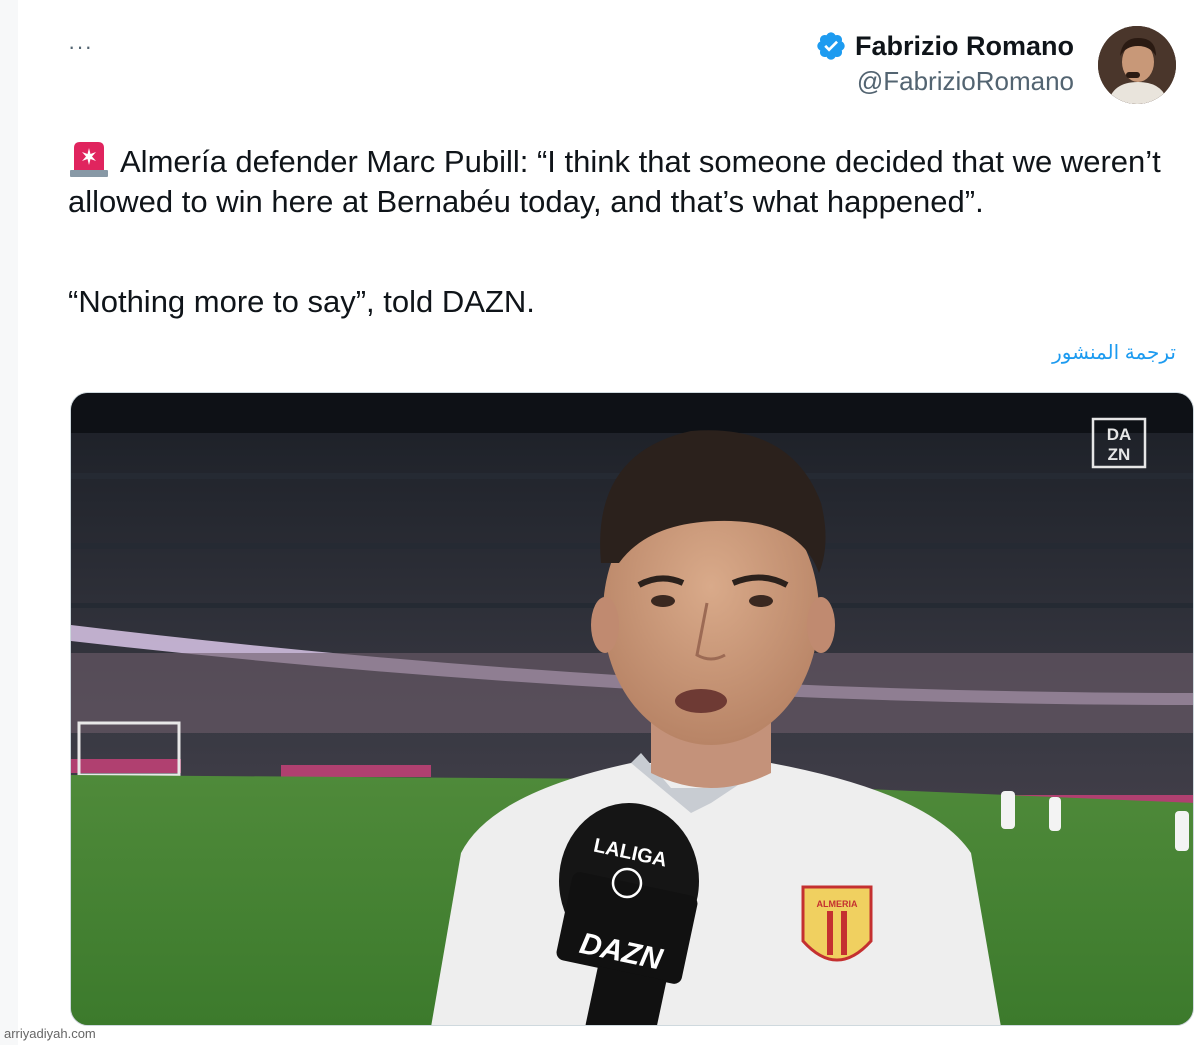 Image resolution: width=1200 pixels, height=1045 pixels. Describe the element at coordinates (944, 63) in the screenshot. I see `tweet-author: Fabrizio Romano @FabrizioRomano` at that location.